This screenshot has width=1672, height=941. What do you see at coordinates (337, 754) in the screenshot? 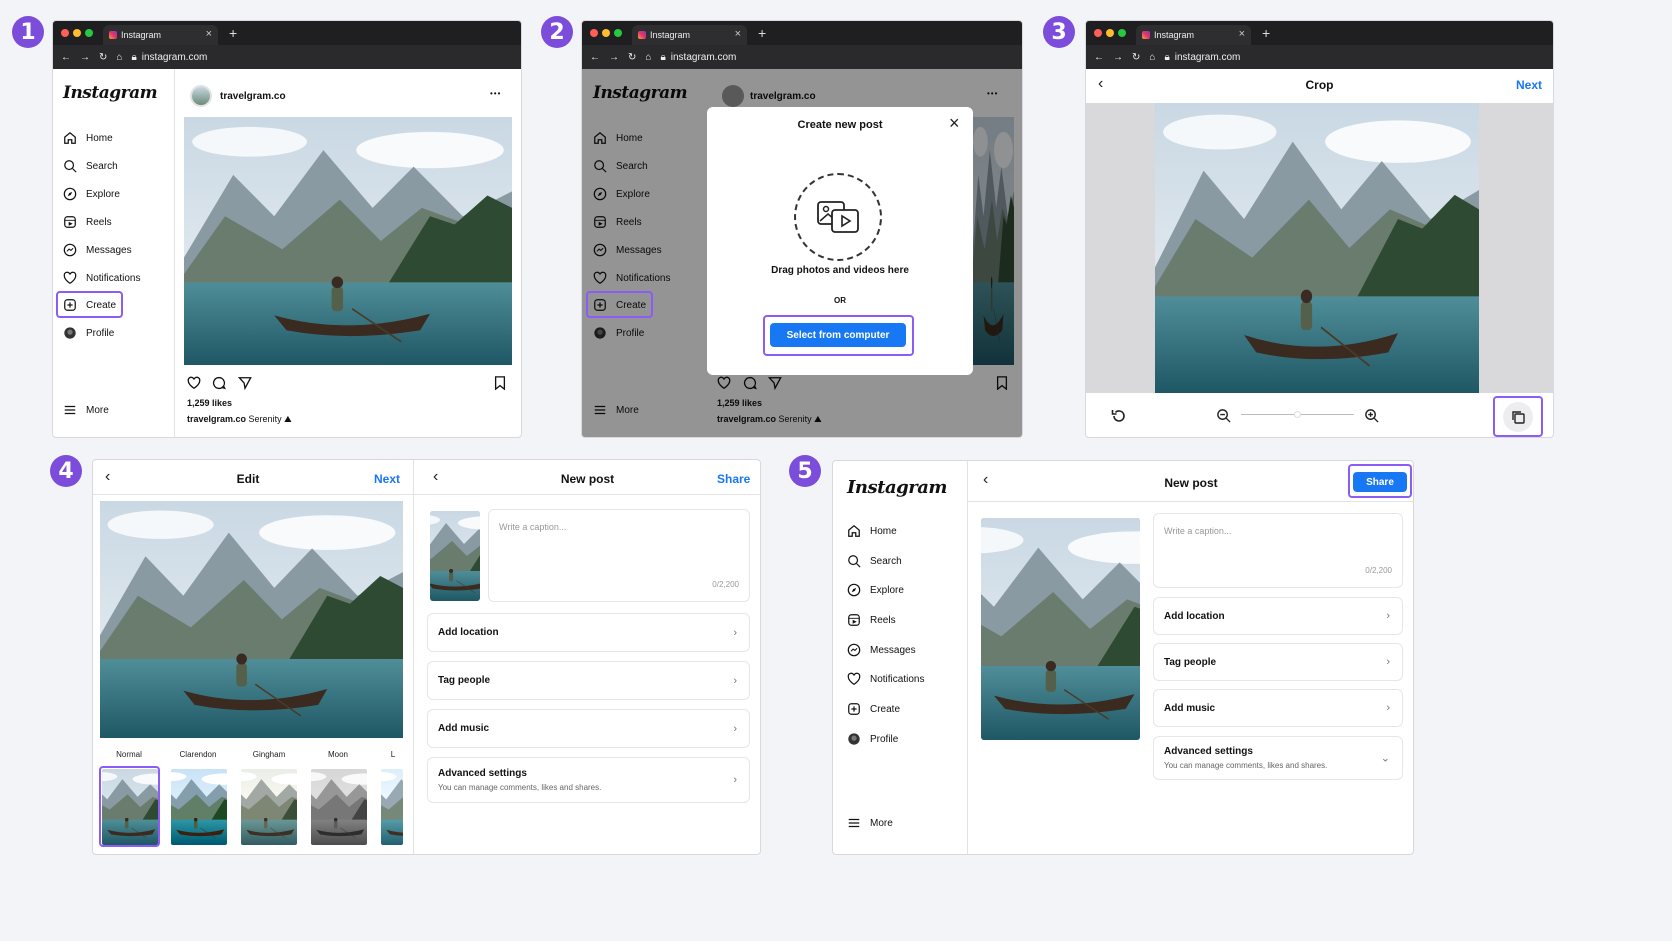
I see `filter-label-moon: Moon` at bounding box center [337, 754].